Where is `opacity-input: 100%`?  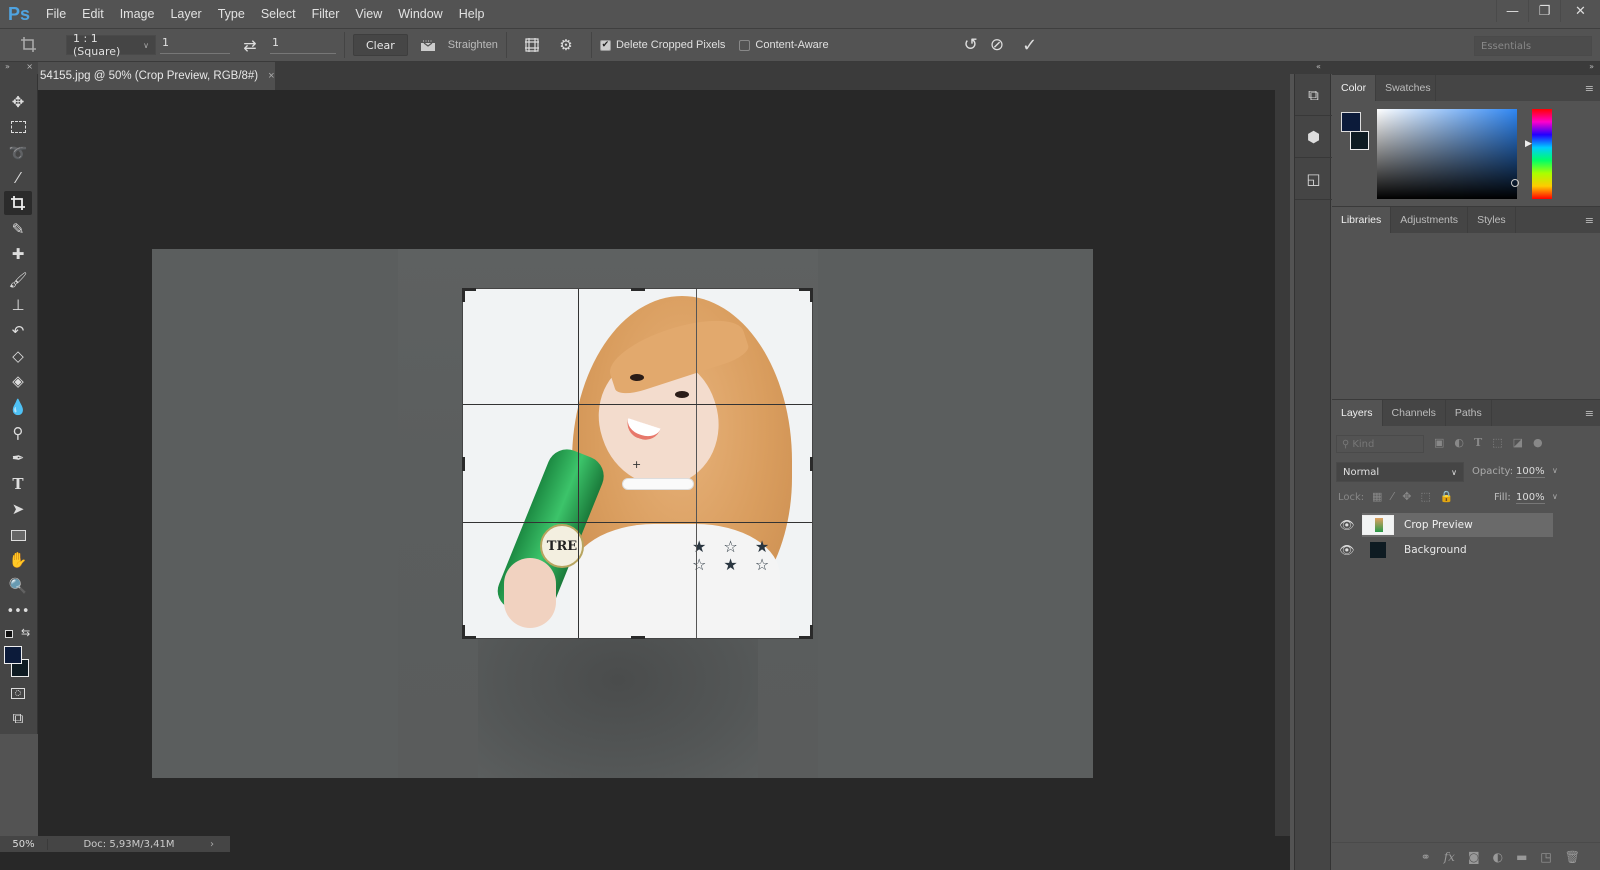
opacity-input: 100% is located at coordinates (1530, 472).